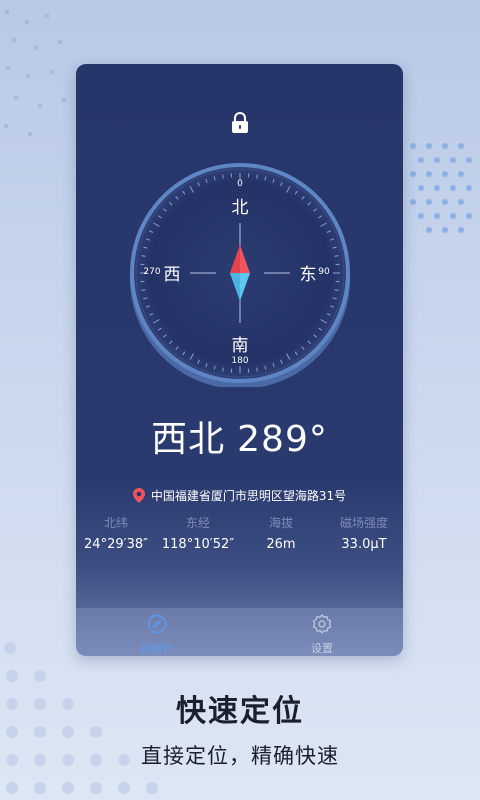  What do you see at coordinates (281, 533) in the screenshot?
I see `stat-altitude: 海拔 26m` at bounding box center [281, 533].